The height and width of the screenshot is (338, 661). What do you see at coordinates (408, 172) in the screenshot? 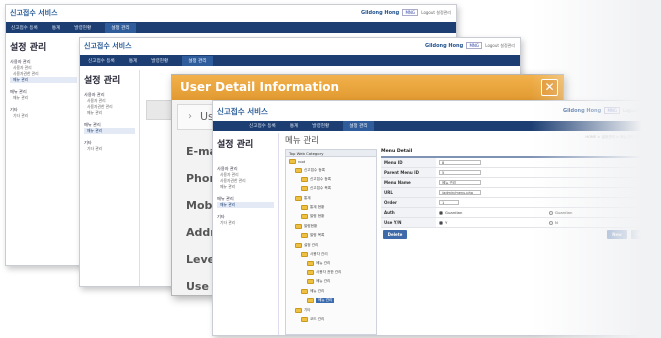
I see `detail-label: Parent Menu ID` at bounding box center [408, 172].